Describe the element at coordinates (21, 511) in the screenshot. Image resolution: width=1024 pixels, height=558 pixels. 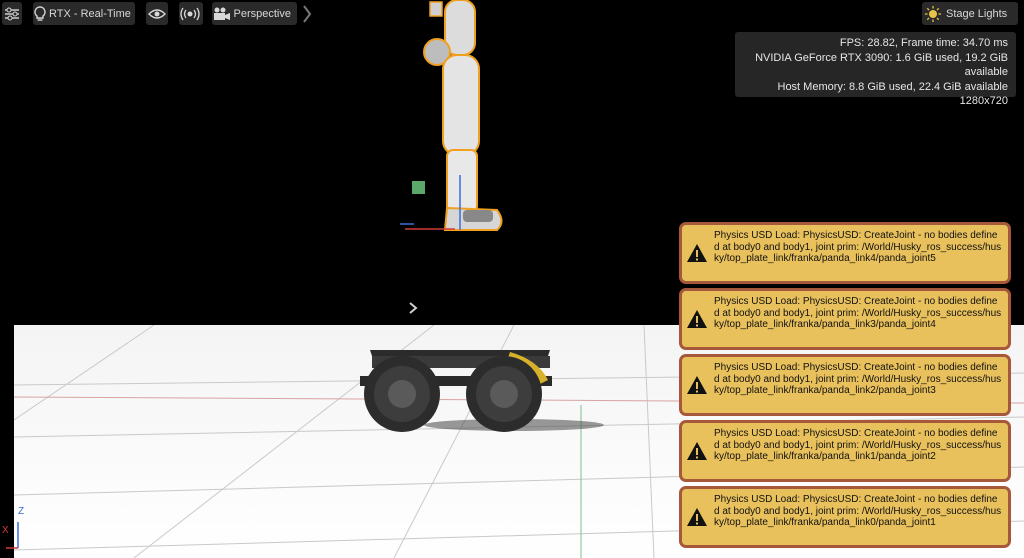
I see `z-axis-label: Z` at that location.